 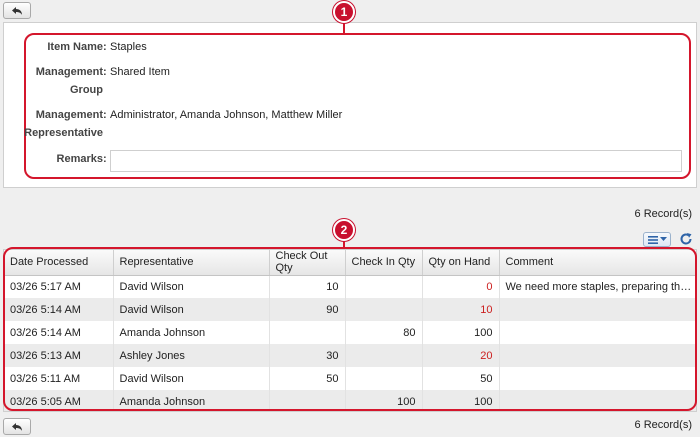 I want to click on list-view-icon, so click(x=652, y=239).